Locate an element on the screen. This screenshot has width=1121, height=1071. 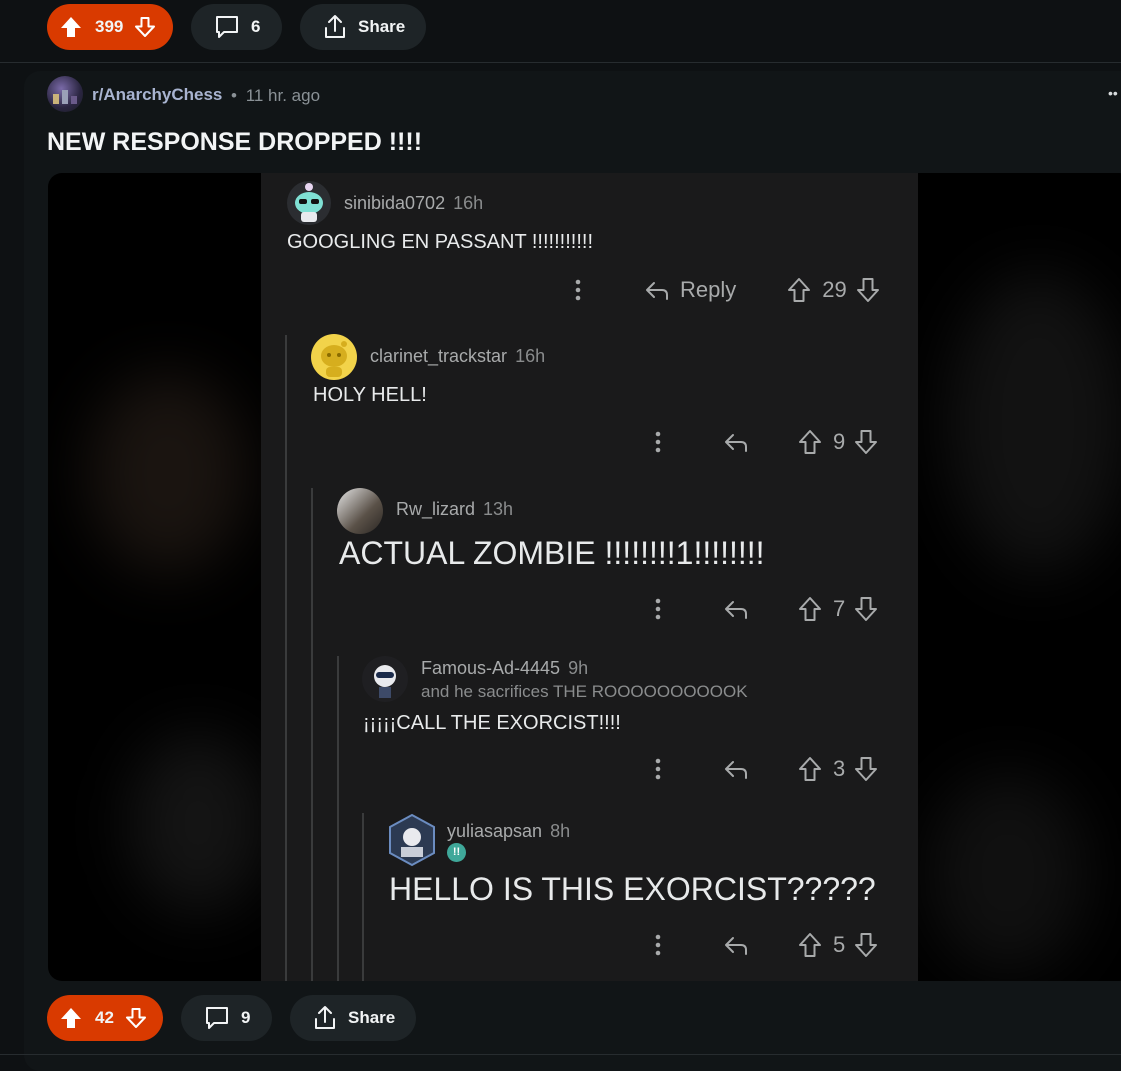
comment-text: HELLO IS THIS EXORCIST????? is located at coordinates (632, 889).